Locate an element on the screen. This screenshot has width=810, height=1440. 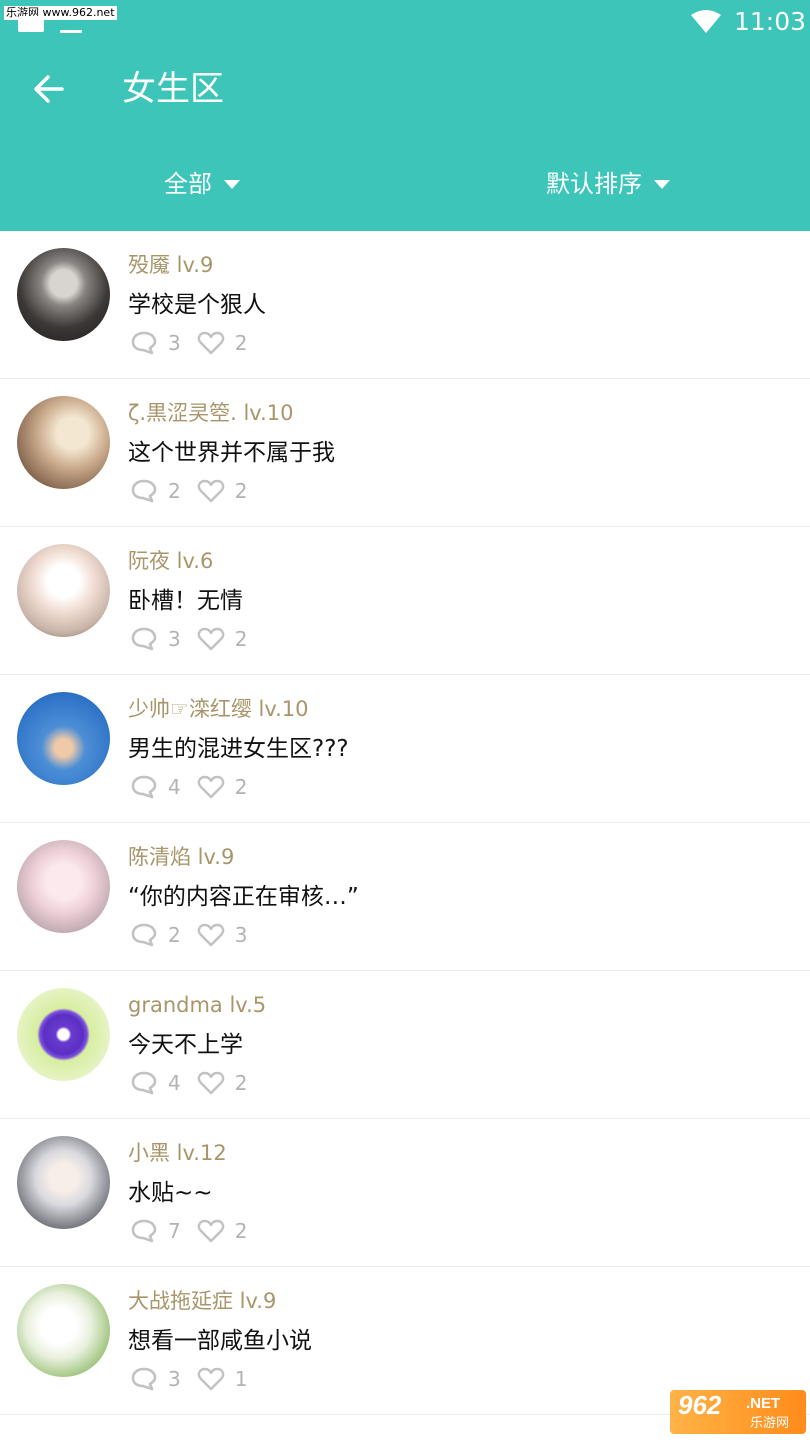
post-username: 小黑 lv.12 is located at coordinates (177, 1153).